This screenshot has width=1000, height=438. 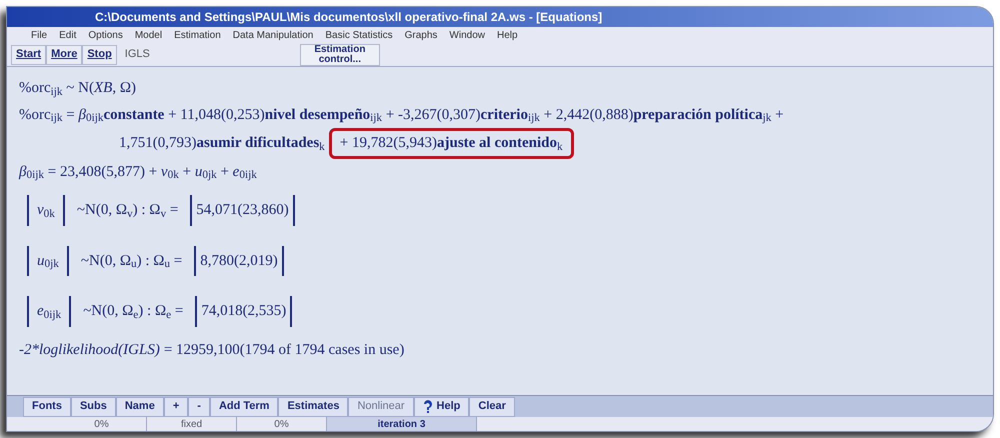 What do you see at coordinates (239, 261) in the screenshot?
I see `matrix-value: 8,780(2,019)` at bounding box center [239, 261].